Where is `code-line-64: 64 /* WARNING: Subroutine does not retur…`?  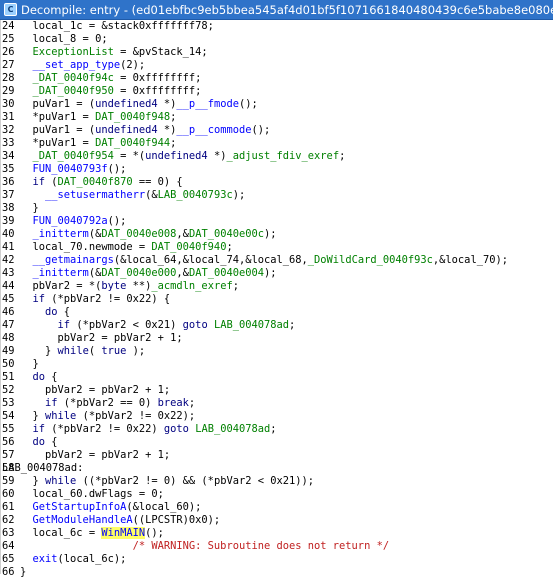 code-line-64: 64 /* WARNING: Subroutine does not retur… is located at coordinates (277, 546).